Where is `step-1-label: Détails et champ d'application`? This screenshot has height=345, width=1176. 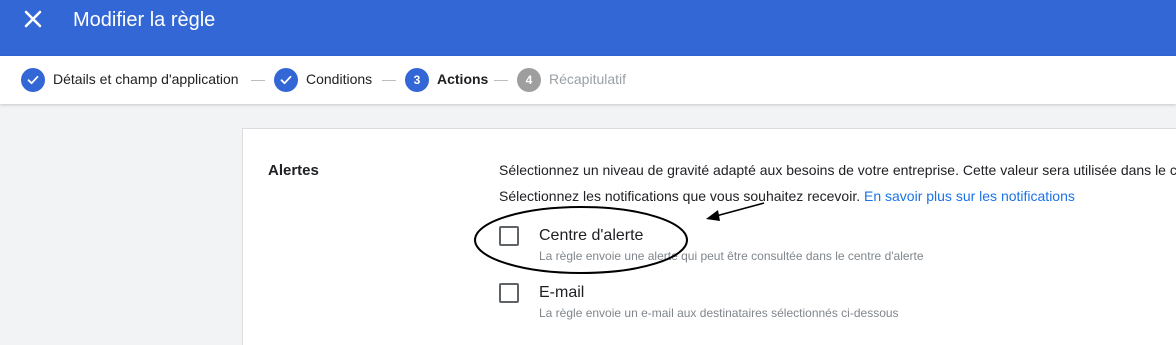 step-1-label: Détails et champ d'application is located at coordinates (146, 79).